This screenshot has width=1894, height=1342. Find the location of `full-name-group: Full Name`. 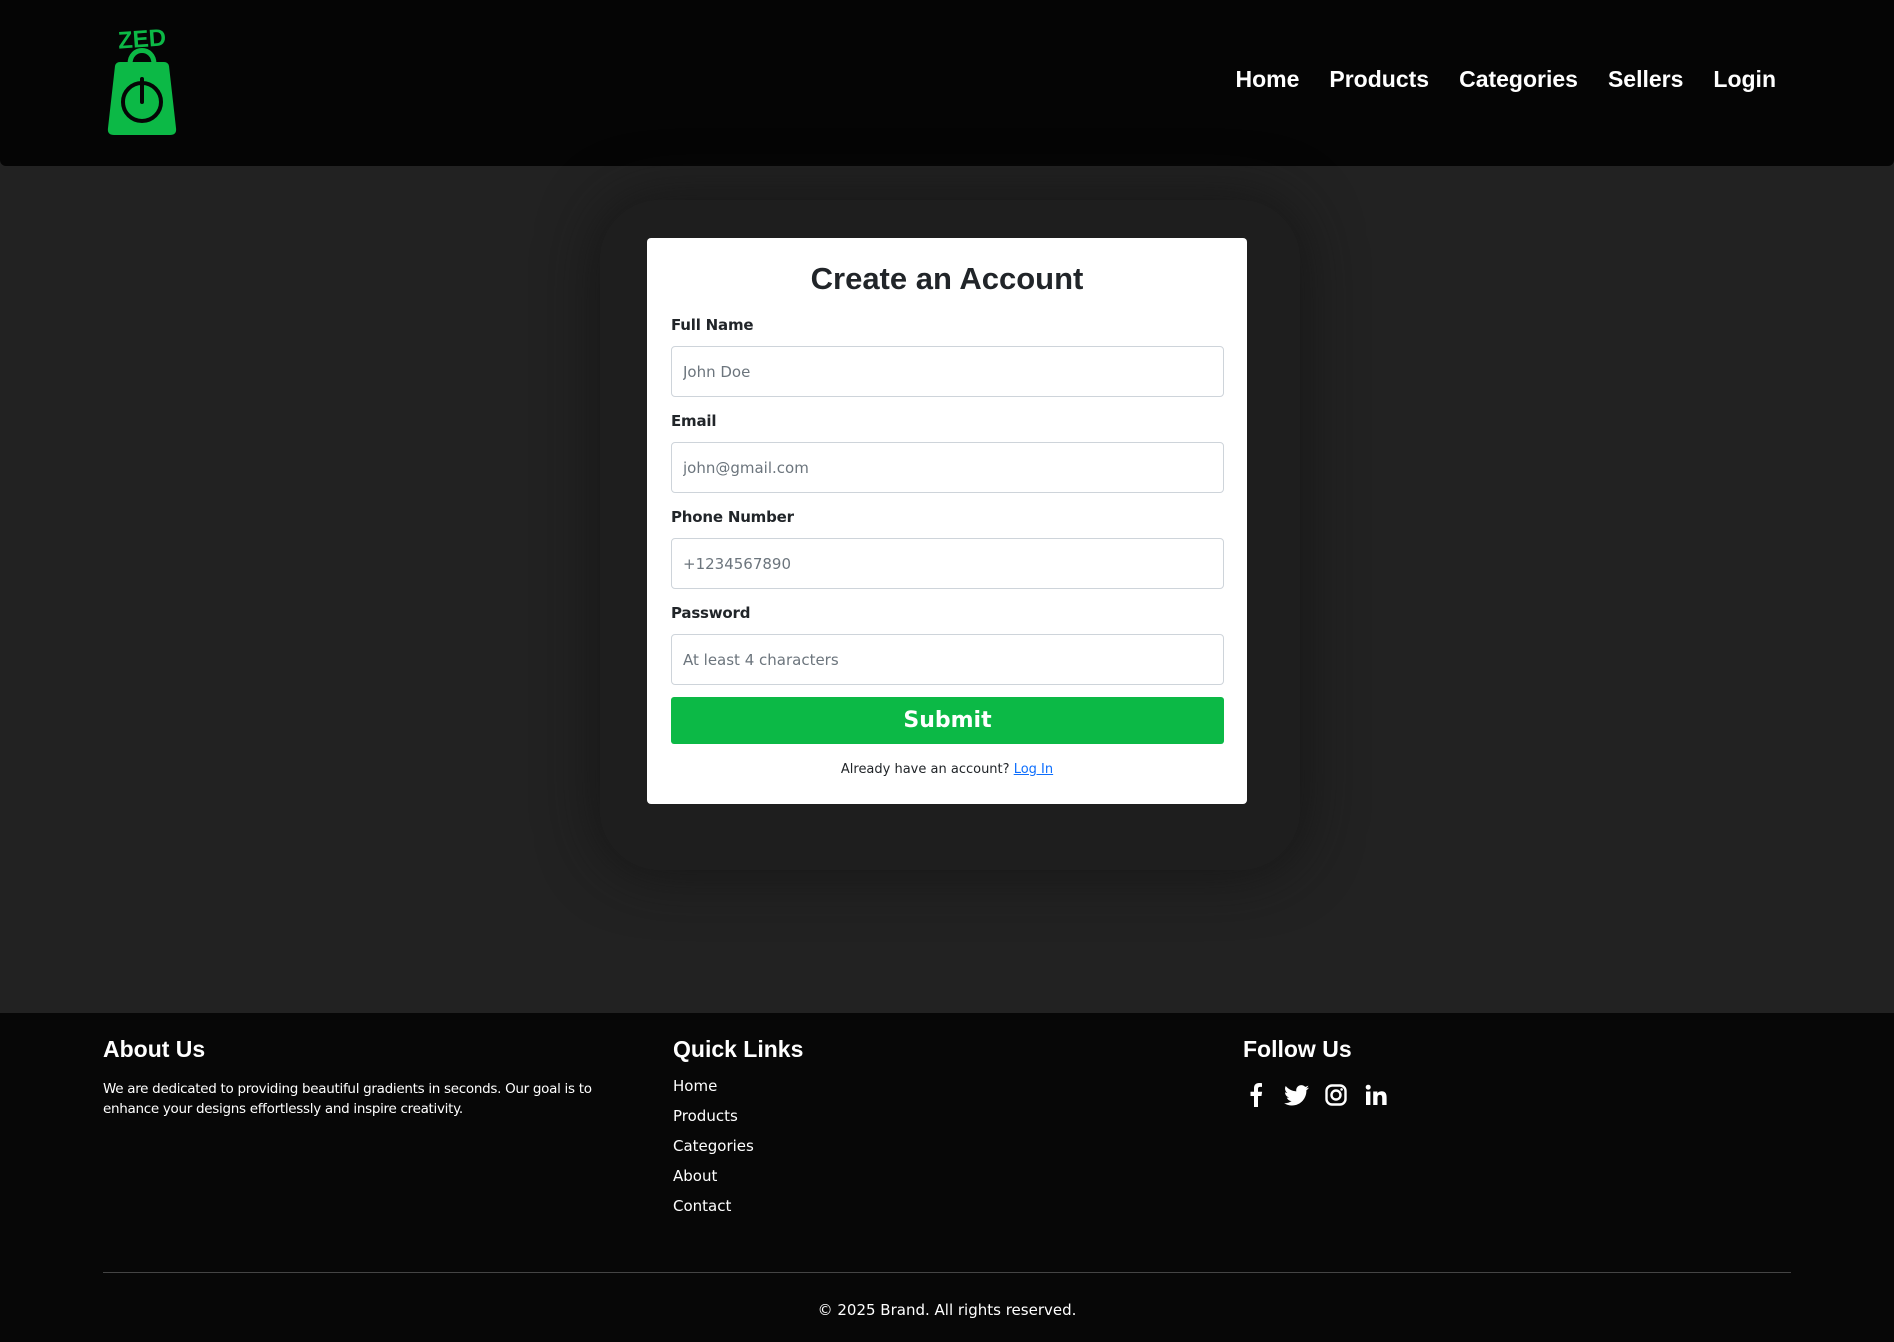

full-name-group: Full Name is located at coordinates (947, 356).